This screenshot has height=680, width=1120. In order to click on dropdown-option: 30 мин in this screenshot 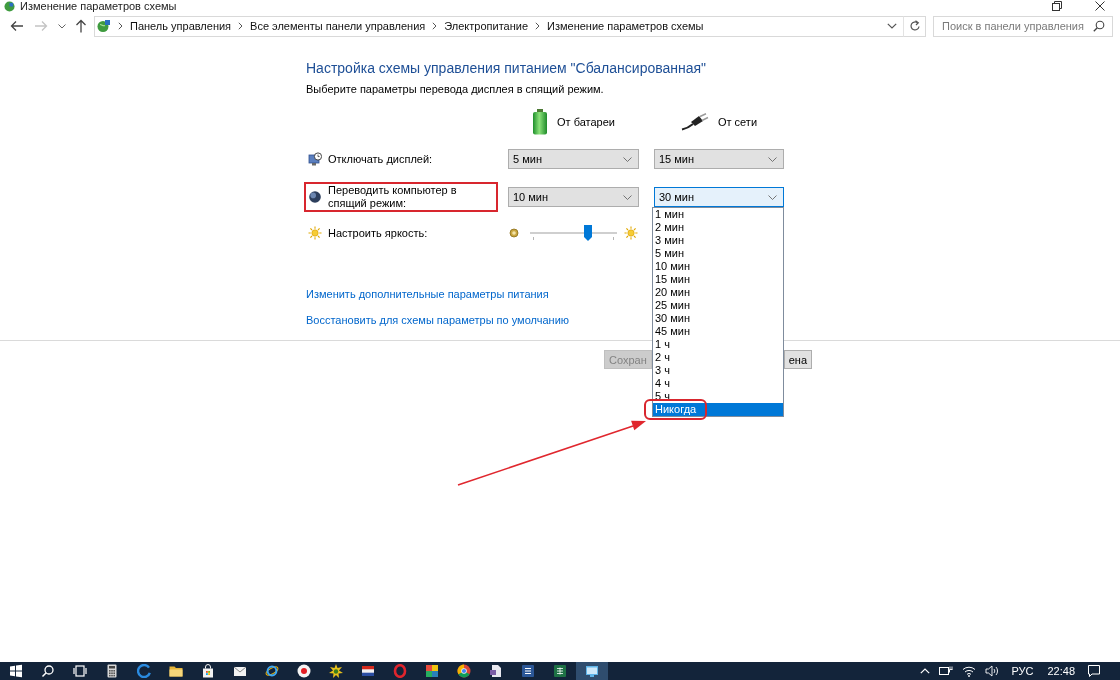, I will do `click(718, 318)`.